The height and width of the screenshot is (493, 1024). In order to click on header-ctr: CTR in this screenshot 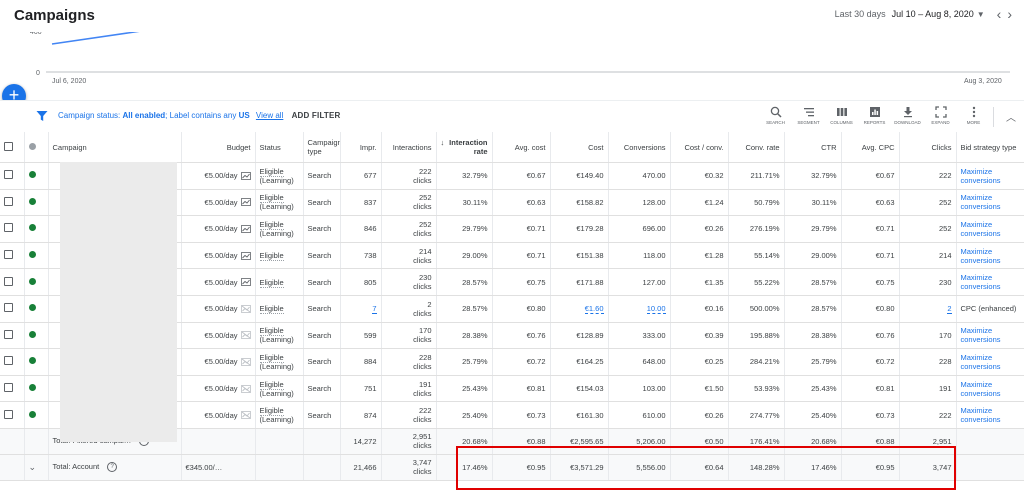, I will do `click(813, 147)`.